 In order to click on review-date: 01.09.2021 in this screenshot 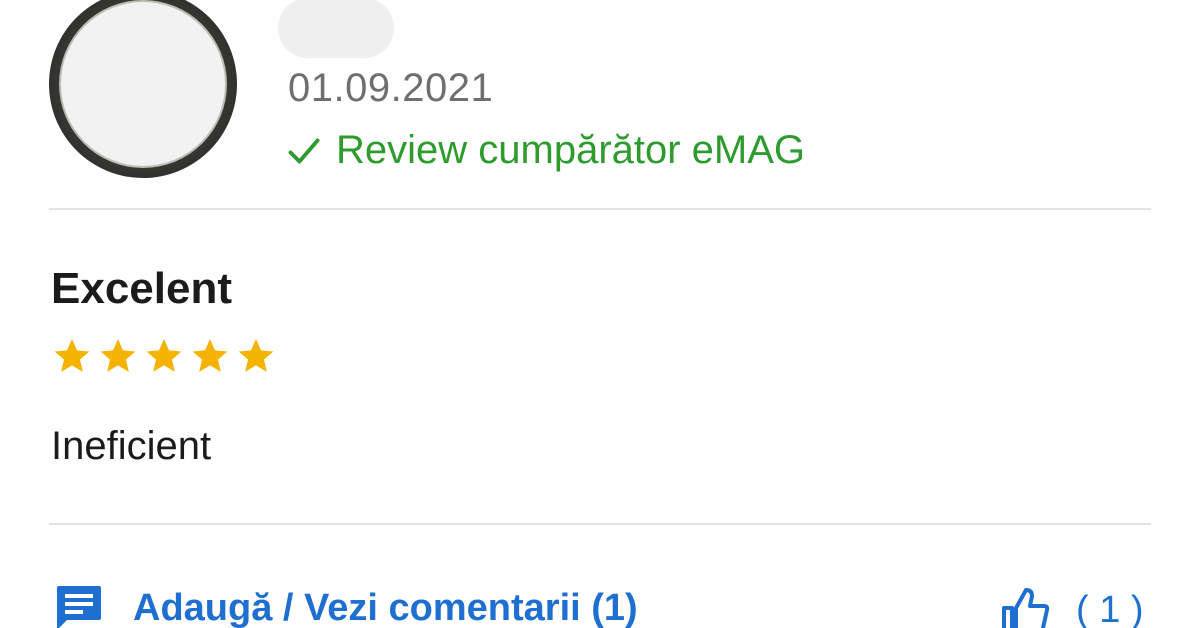, I will do `click(391, 88)`.